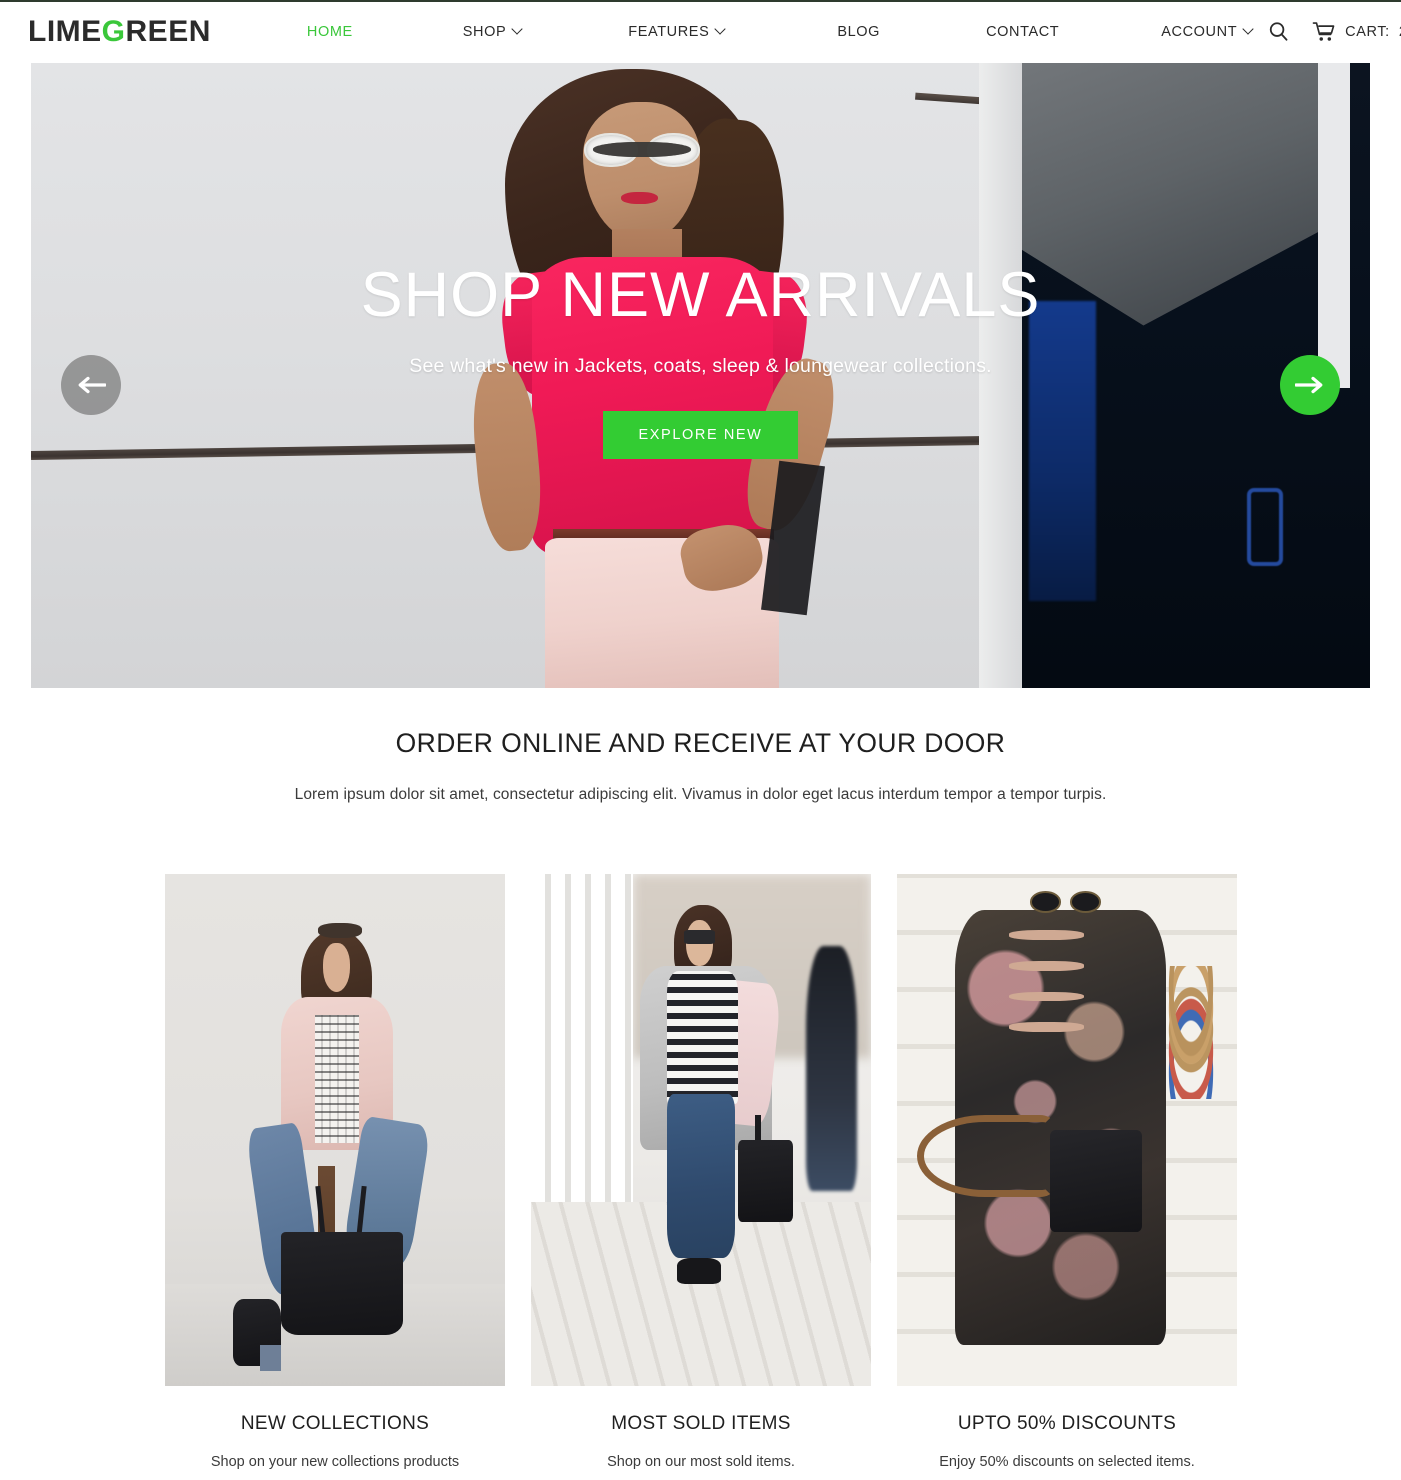 This screenshot has height=1480, width=1401. What do you see at coordinates (335, 1462) in the screenshot?
I see `category-desc-new-collections: Shop on your new collections products` at bounding box center [335, 1462].